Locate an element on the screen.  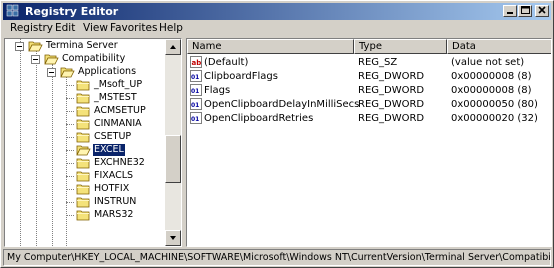
tree-item-label: ACMSETUP is located at coordinates (120, 110).